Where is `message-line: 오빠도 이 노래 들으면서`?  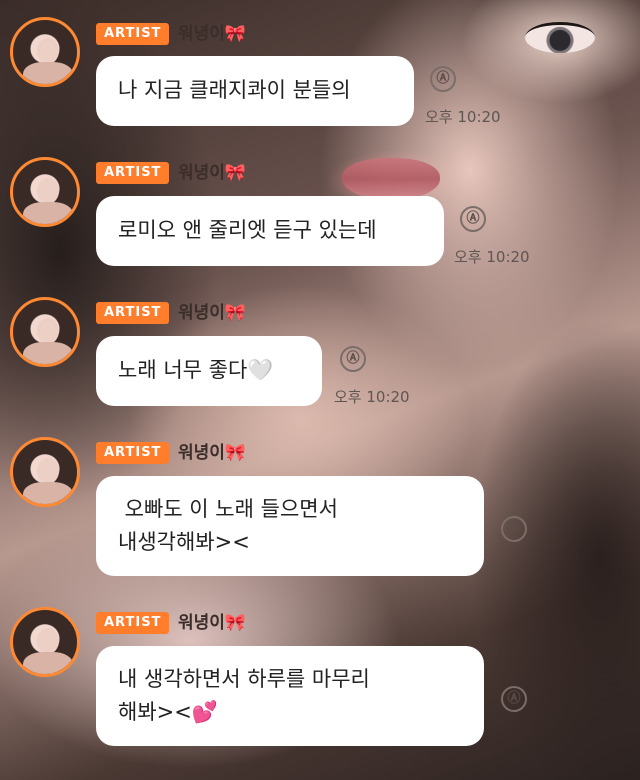
message-line: 오빠도 이 노래 들으면서 is located at coordinates (228, 509).